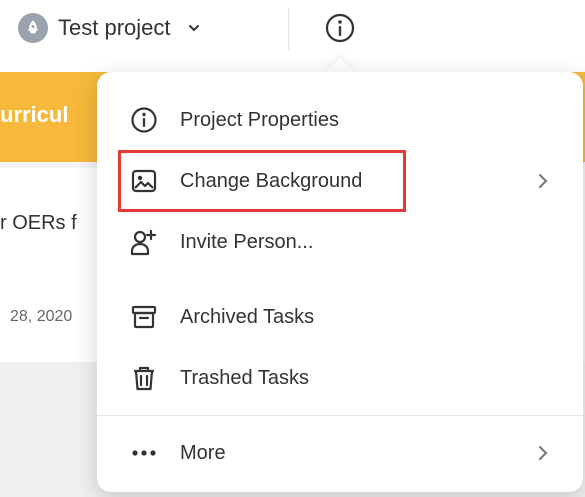 Image resolution: width=585 pixels, height=497 pixels. I want to click on menu-item-label: Project Properties, so click(259, 119).